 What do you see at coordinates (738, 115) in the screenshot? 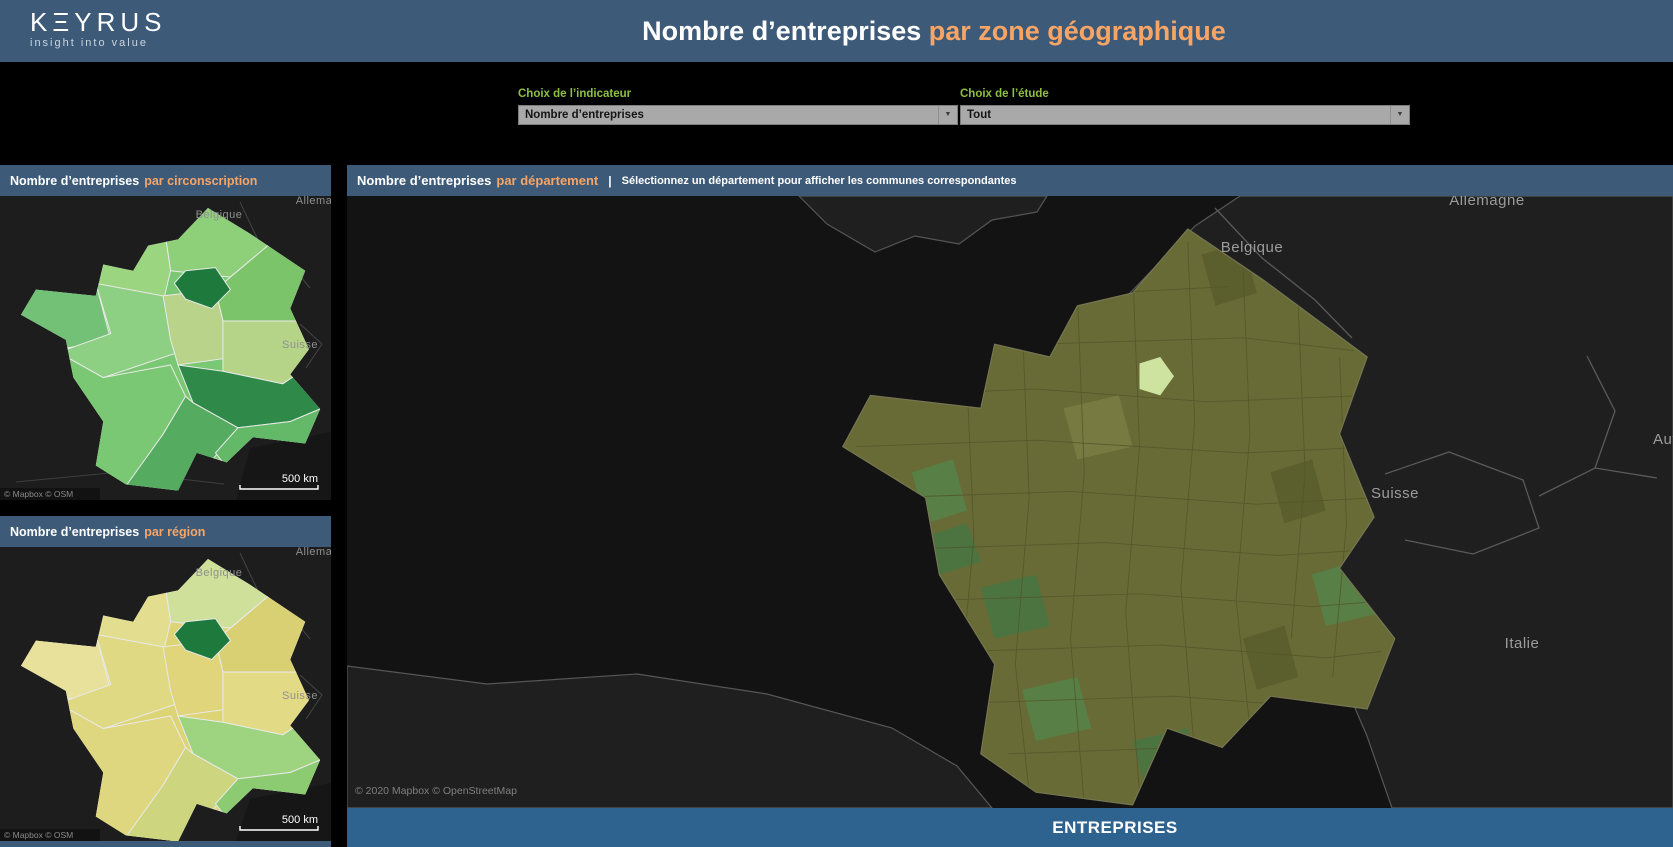
I see `indicator-dropdown: Nombre d’entreprises ▼` at bounding box center [738, 115].